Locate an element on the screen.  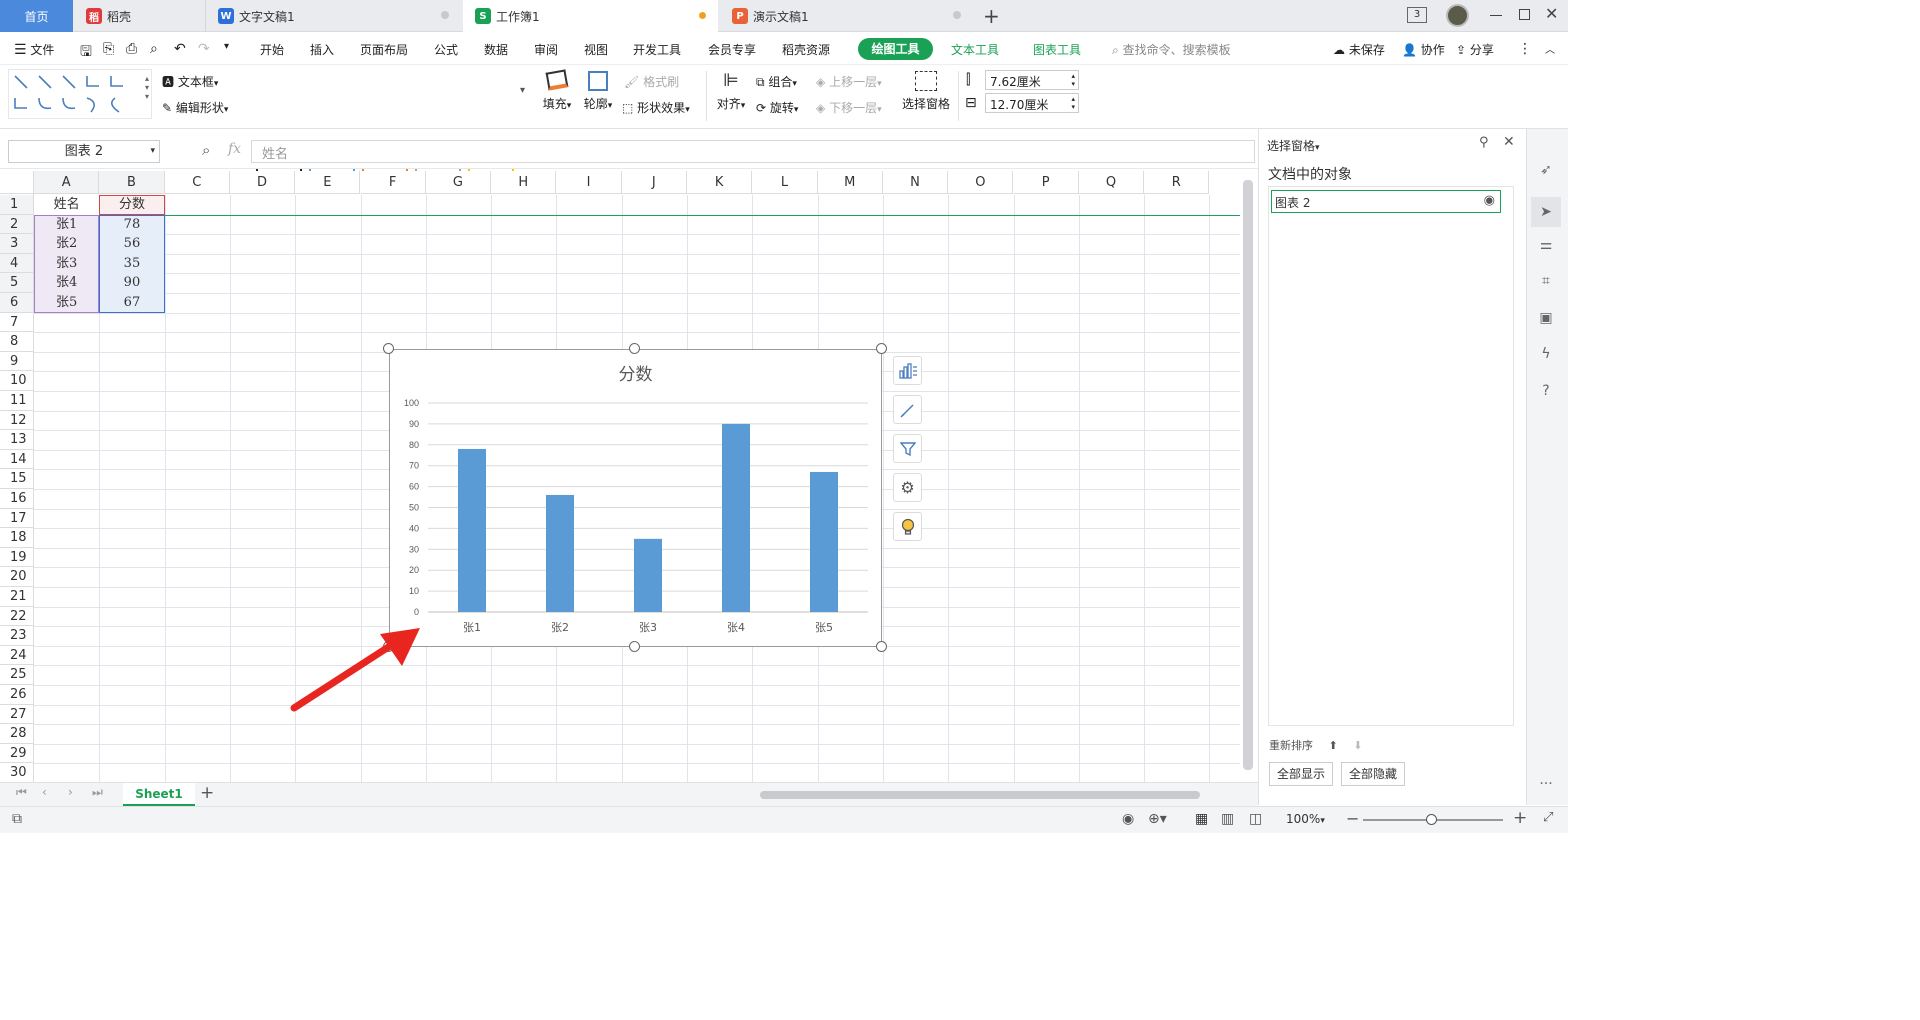
cell-b6: 67 is located at coordinates (131, 303).